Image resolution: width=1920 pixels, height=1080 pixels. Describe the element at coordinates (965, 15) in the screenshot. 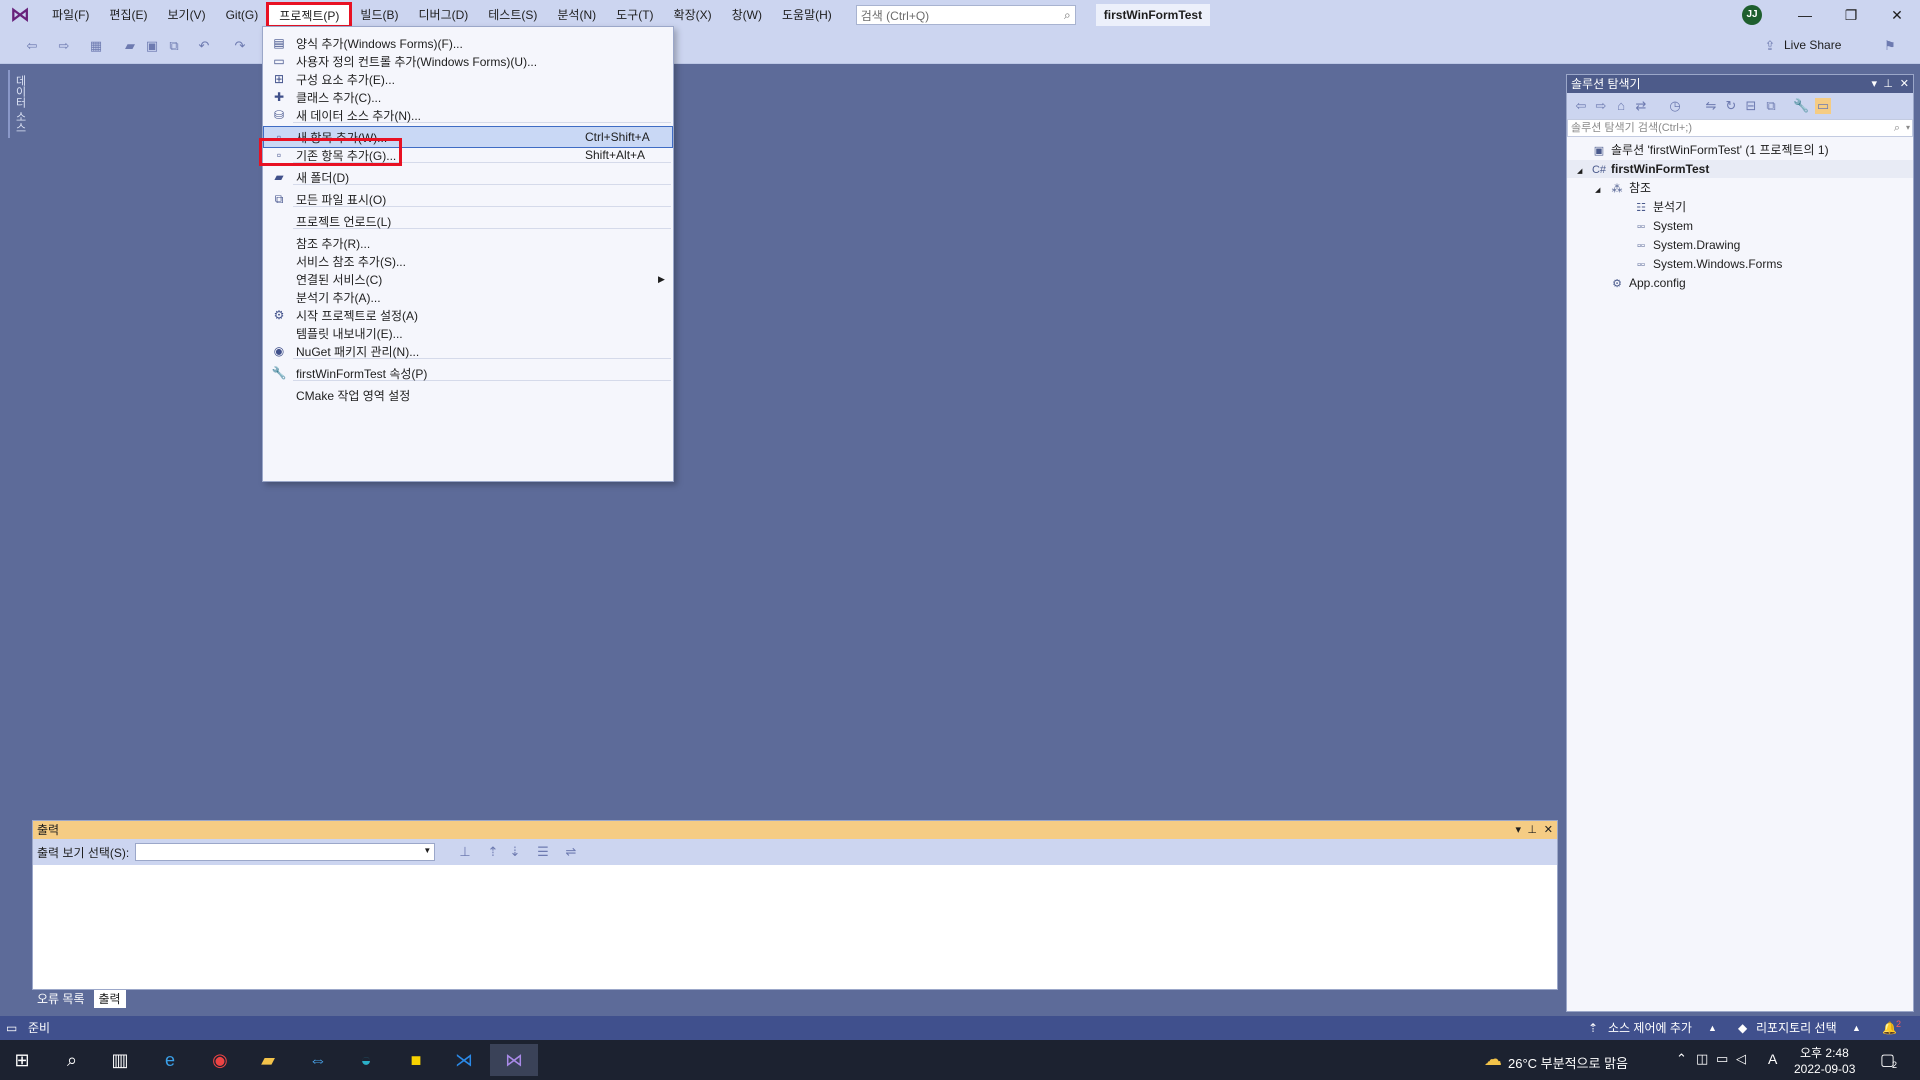

I see `search-input: 검색 (Ctrl+Q) ⌕` at that location.